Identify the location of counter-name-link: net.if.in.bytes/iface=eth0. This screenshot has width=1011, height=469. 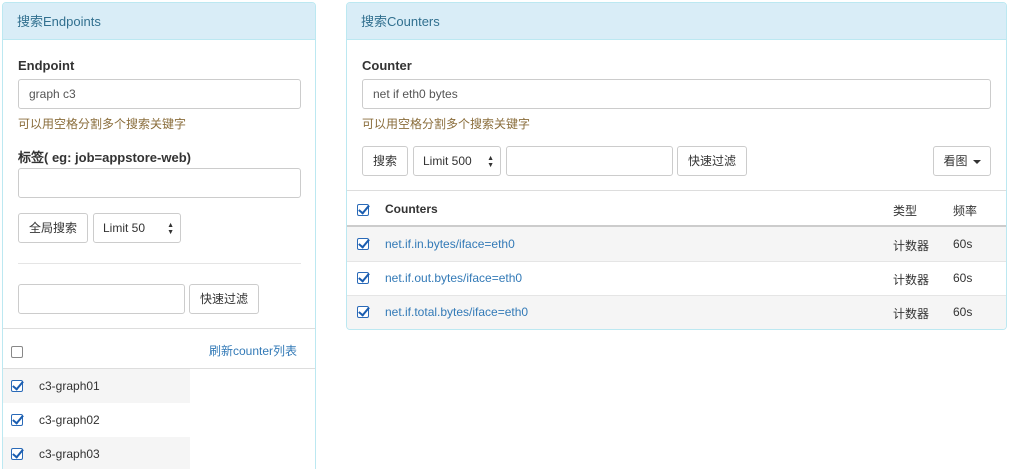
(450, 244).